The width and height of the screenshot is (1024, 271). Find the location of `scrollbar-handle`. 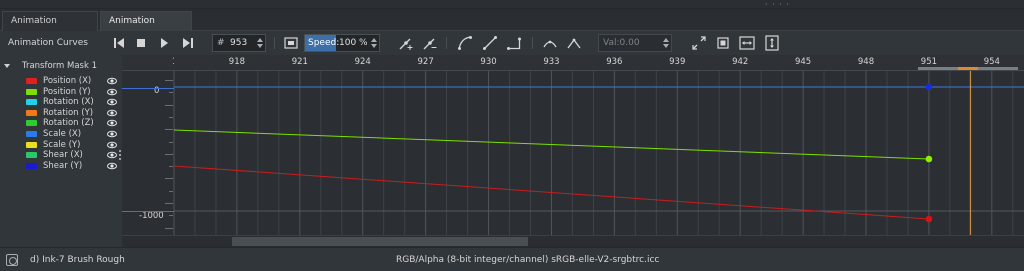

scrollbar-handle is located at coordinates (380, 241).